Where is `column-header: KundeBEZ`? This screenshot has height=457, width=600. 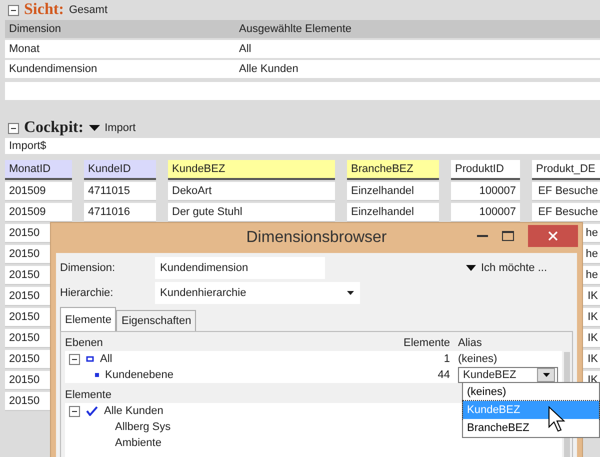
column-header: KundeBEZ is located at coordinates (251, 170).